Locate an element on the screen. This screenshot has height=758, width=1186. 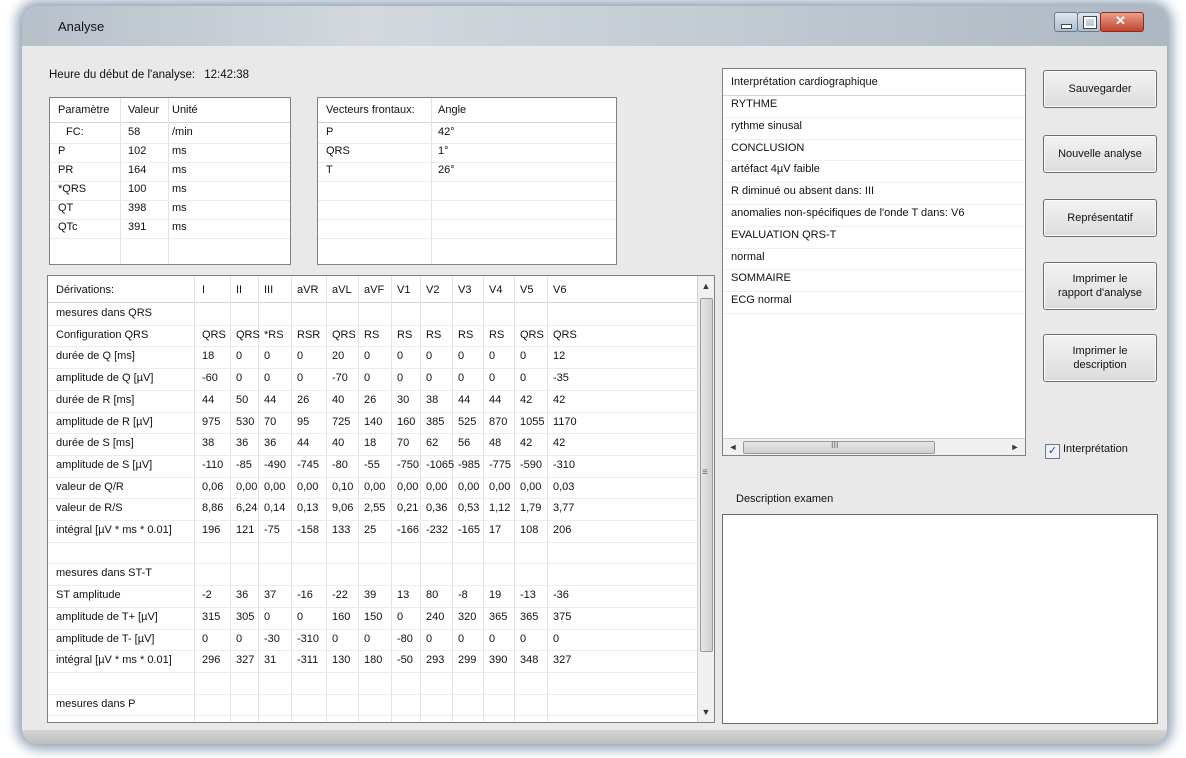
derivations-cell: 0,36 is located at coordinates (437, 508).